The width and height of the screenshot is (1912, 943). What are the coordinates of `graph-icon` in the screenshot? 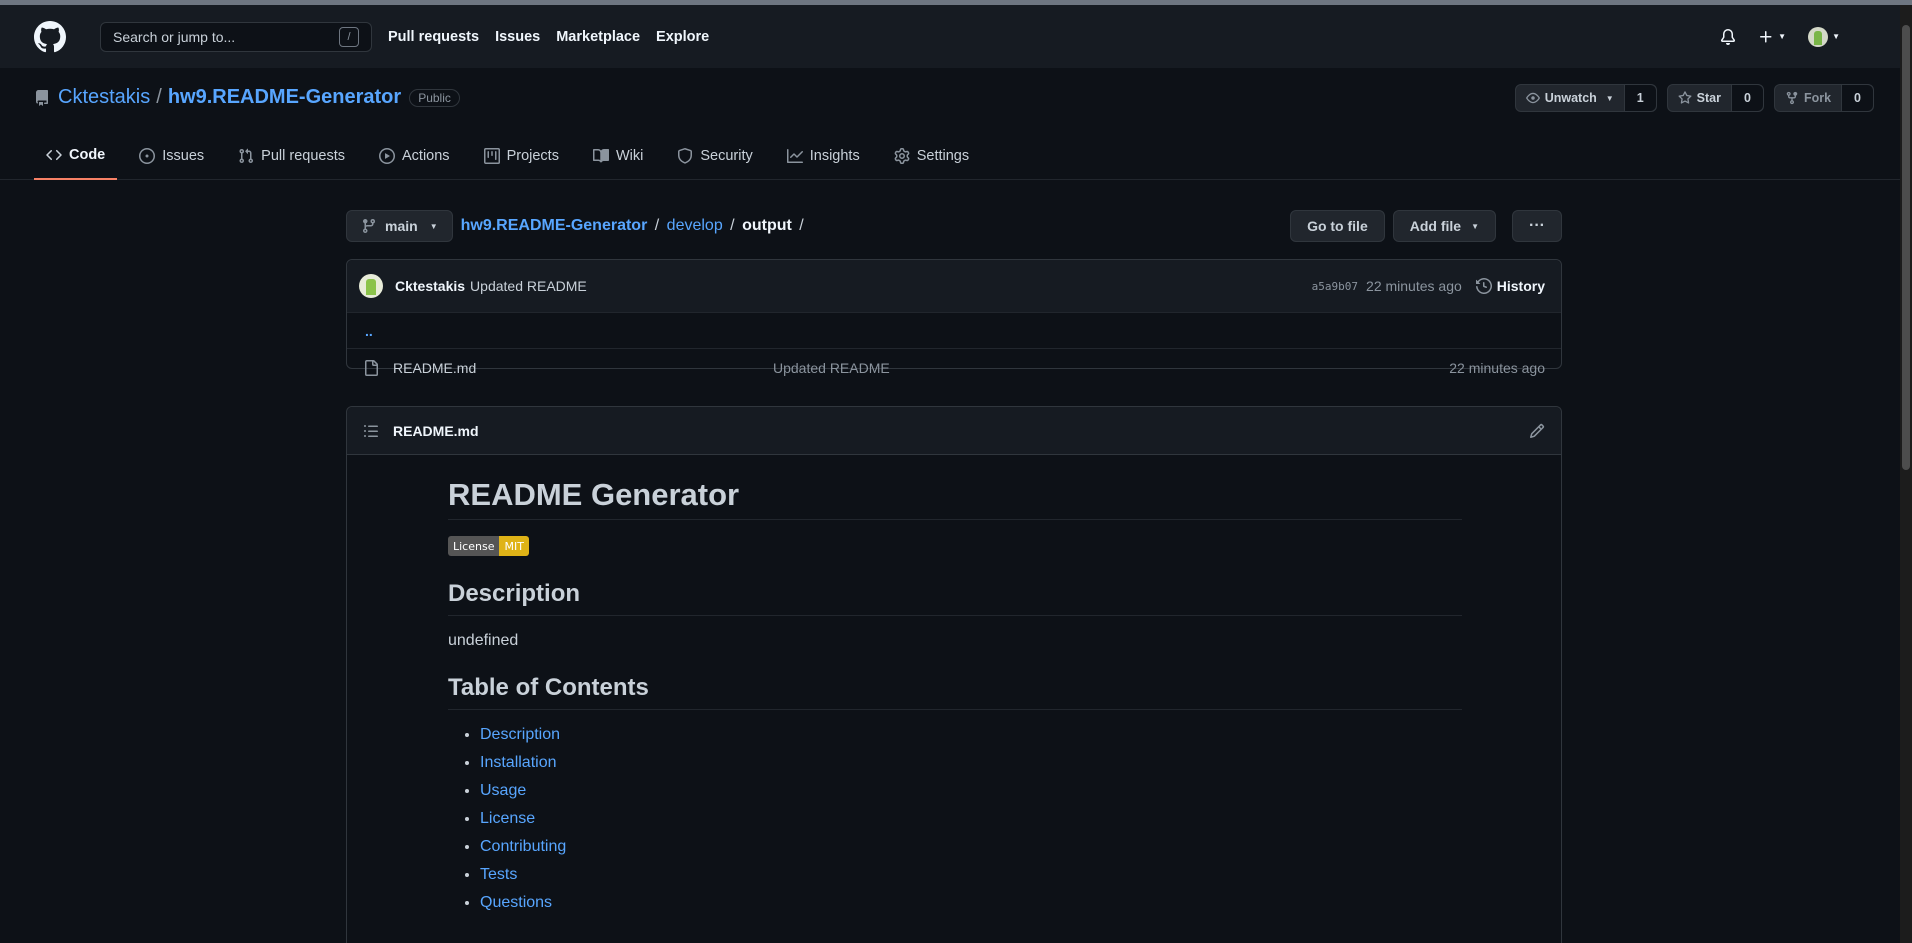 It's located at (794, 156).